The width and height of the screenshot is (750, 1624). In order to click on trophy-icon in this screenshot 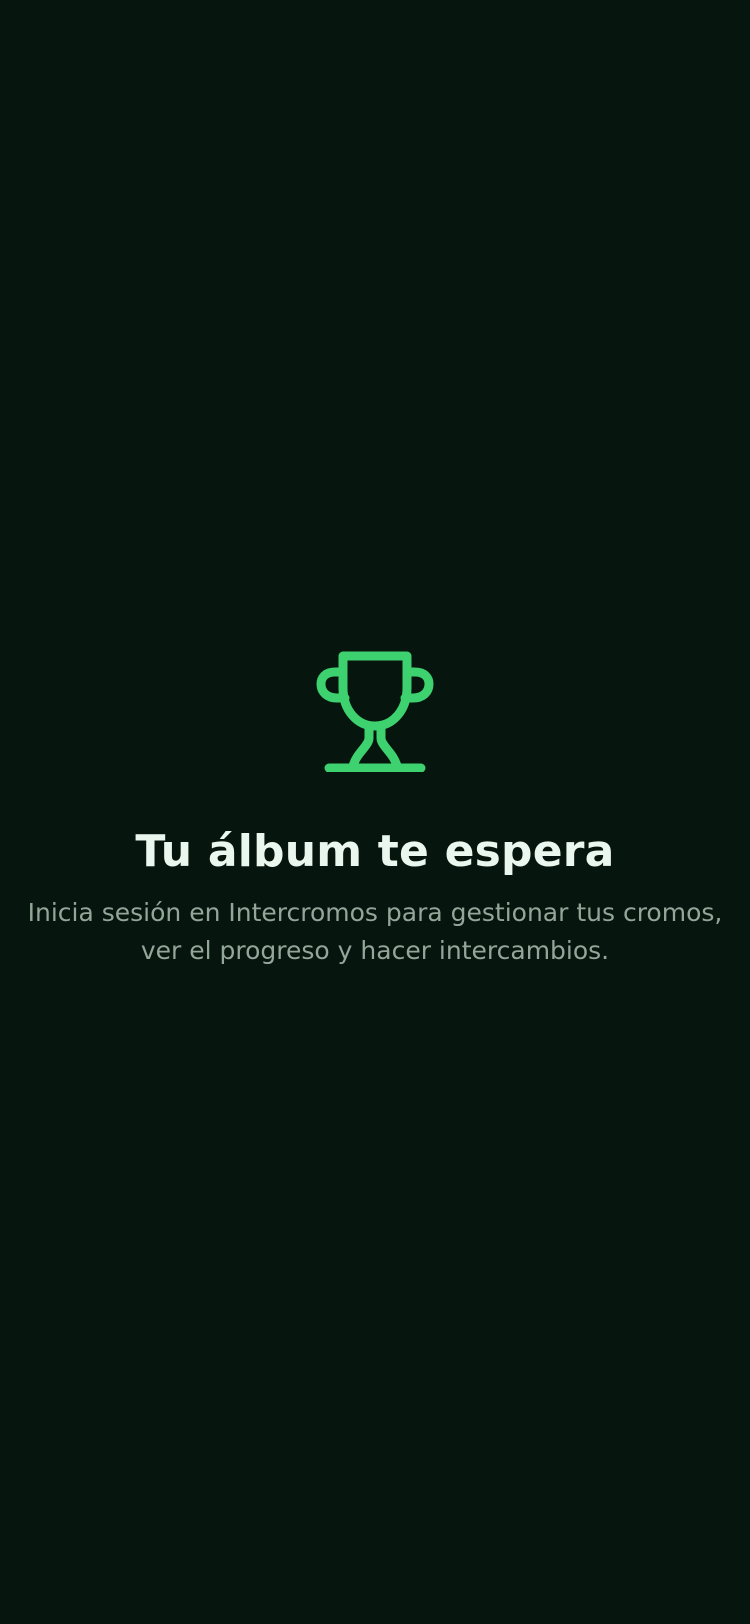, I will do `click(375, 710)`.